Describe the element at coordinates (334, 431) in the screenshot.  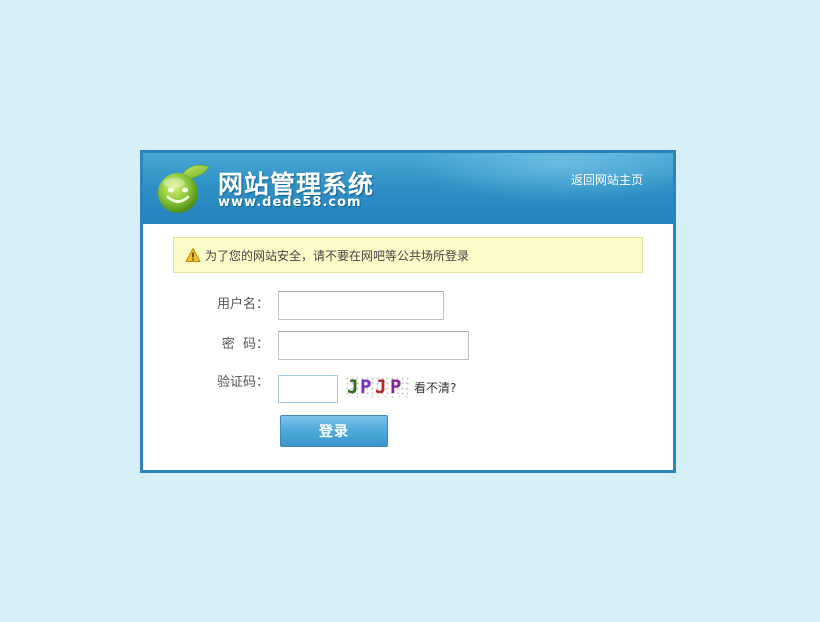
I see `login-button: 登录` at that location.